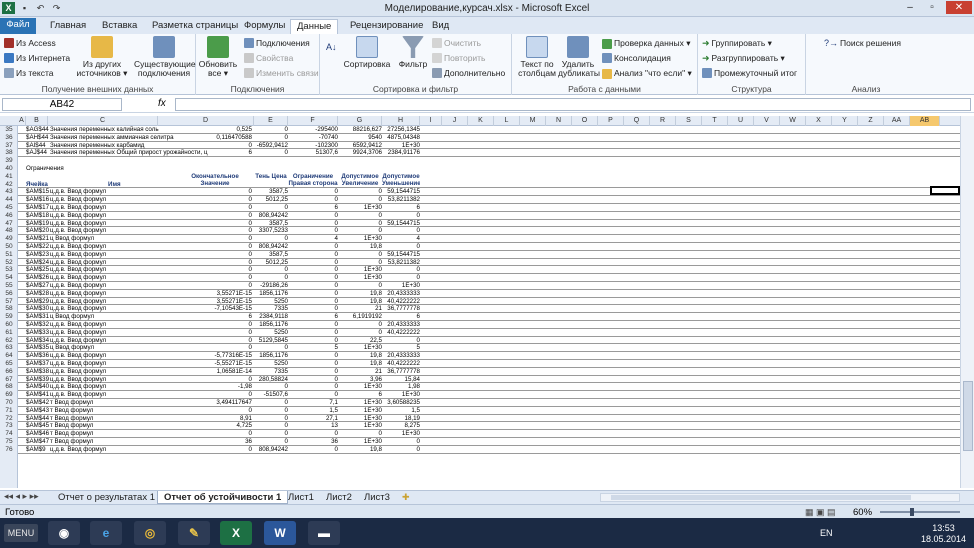 This screenshot has height=548, width=974. What do you see at coordinates (106, 497) in the screenshot?
I see `sheet-tab-results: Отчет о результатах 1` at bounding box center [106, 497].